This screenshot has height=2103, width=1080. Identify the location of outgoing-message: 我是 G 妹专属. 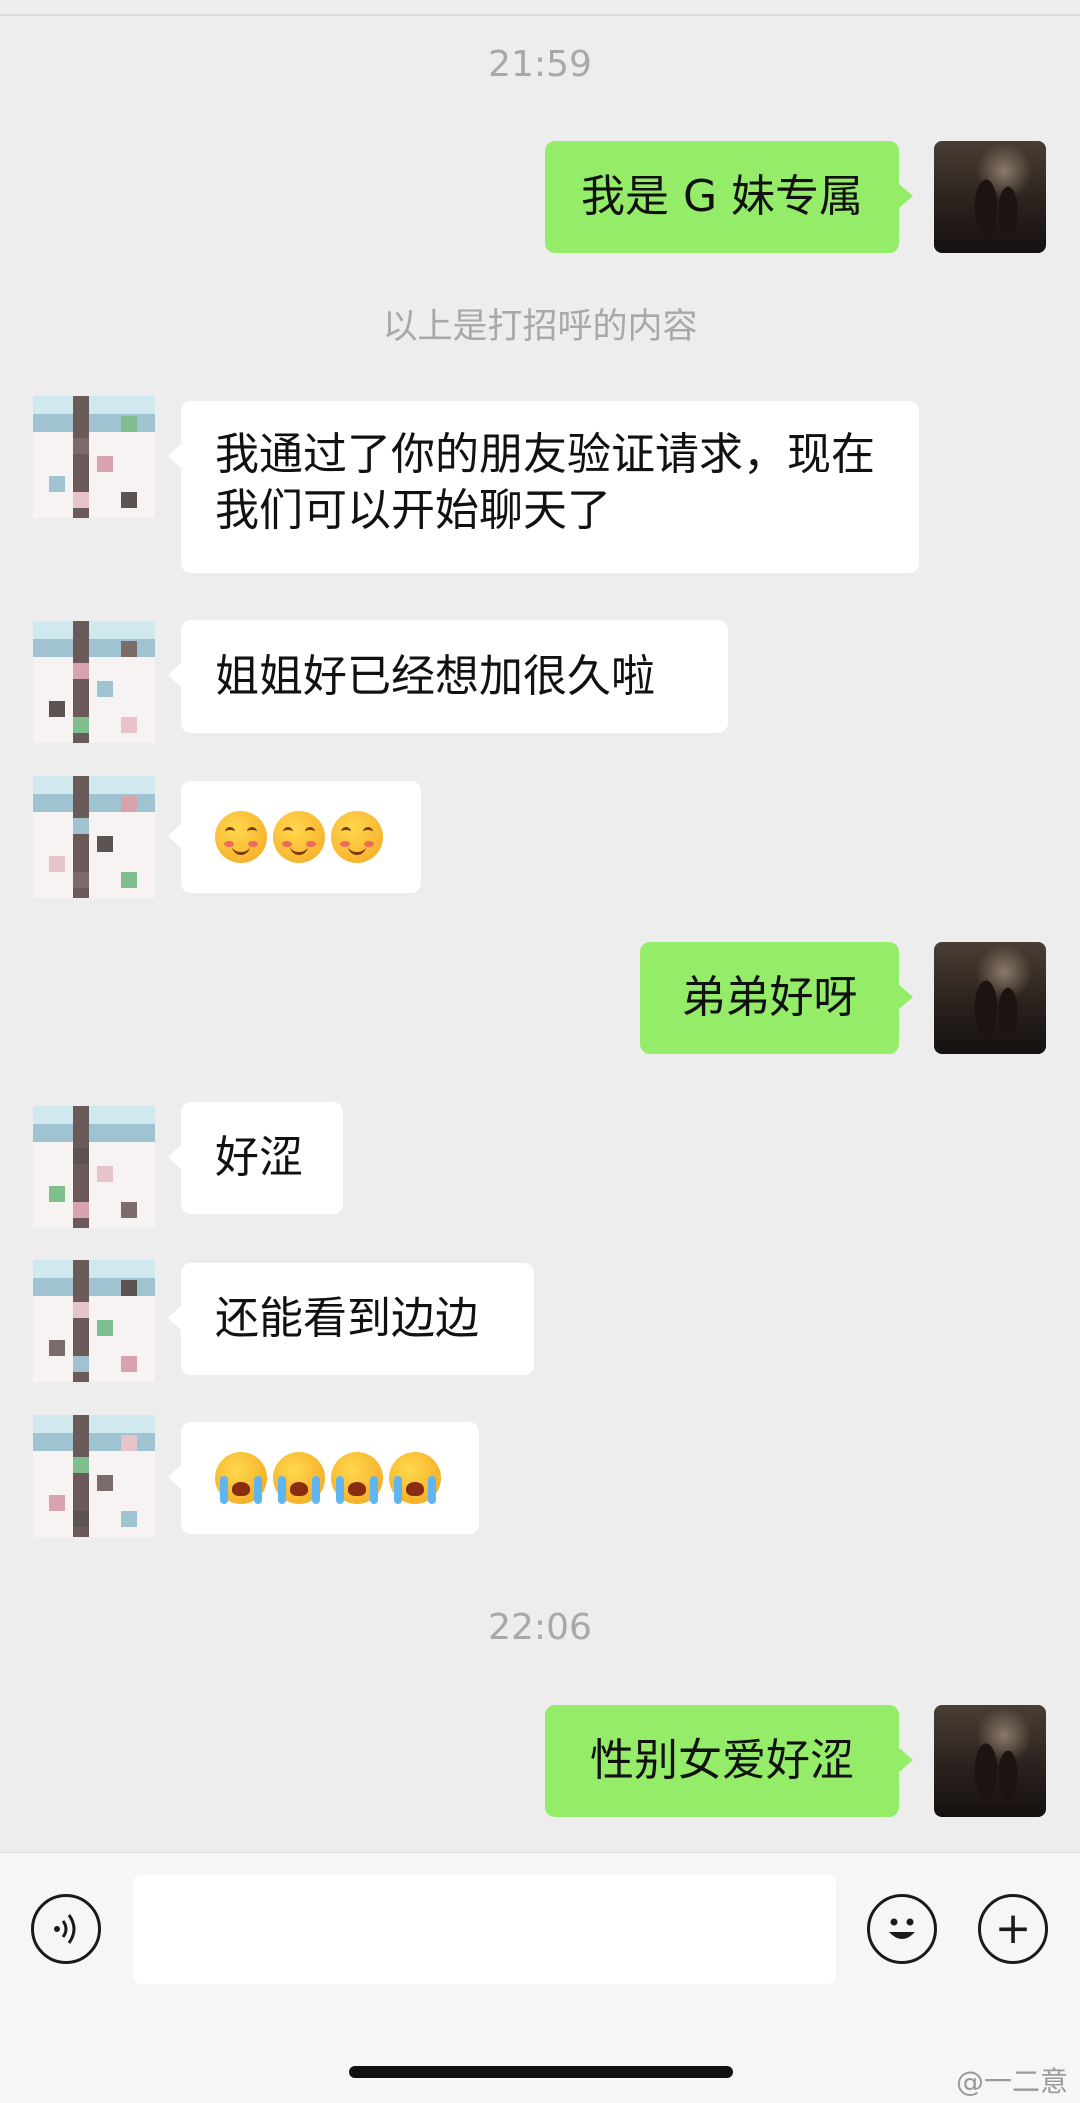
(729, 197).